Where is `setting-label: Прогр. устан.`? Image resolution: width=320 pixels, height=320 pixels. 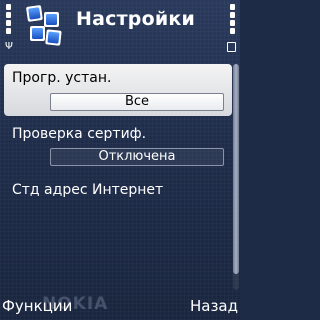 setting-label: Прогр. устан. is located at coordinates (62, 78).